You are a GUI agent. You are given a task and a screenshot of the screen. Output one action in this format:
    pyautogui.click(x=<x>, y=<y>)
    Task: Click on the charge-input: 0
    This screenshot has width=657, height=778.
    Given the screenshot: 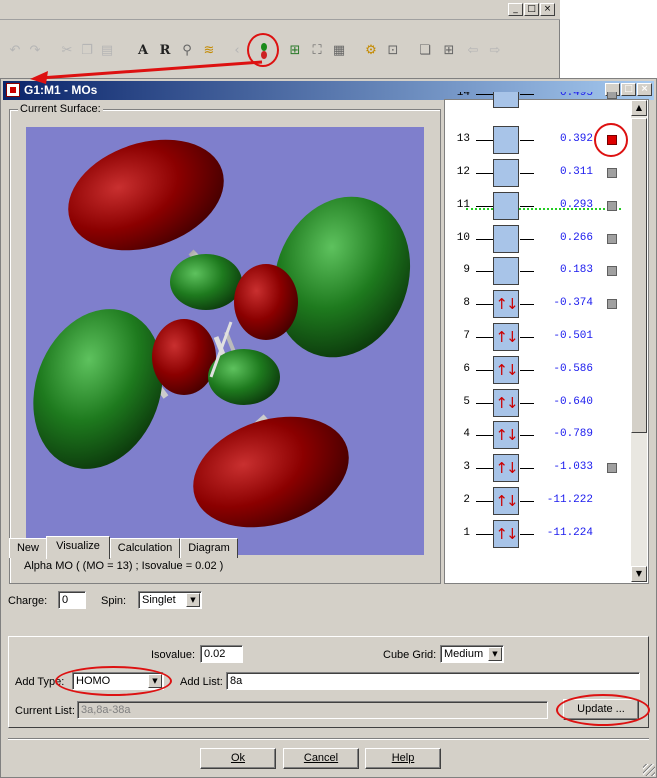 What is the action you would take?
    pyautogui.click(x=72, y=600)
    